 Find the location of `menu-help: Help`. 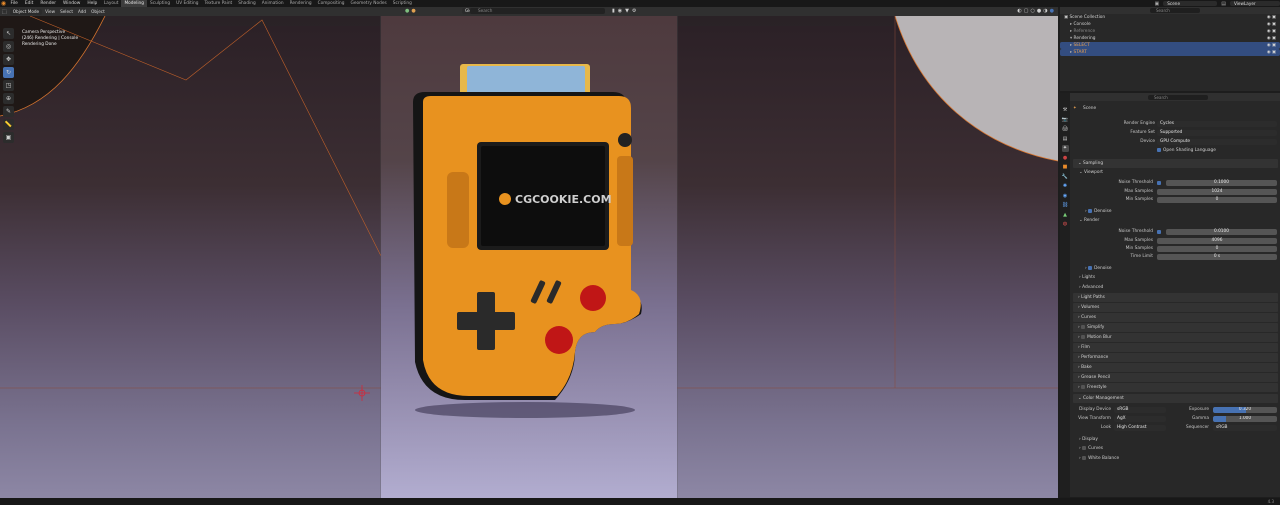

menu-help: Help is located at coordinates (92, 3).